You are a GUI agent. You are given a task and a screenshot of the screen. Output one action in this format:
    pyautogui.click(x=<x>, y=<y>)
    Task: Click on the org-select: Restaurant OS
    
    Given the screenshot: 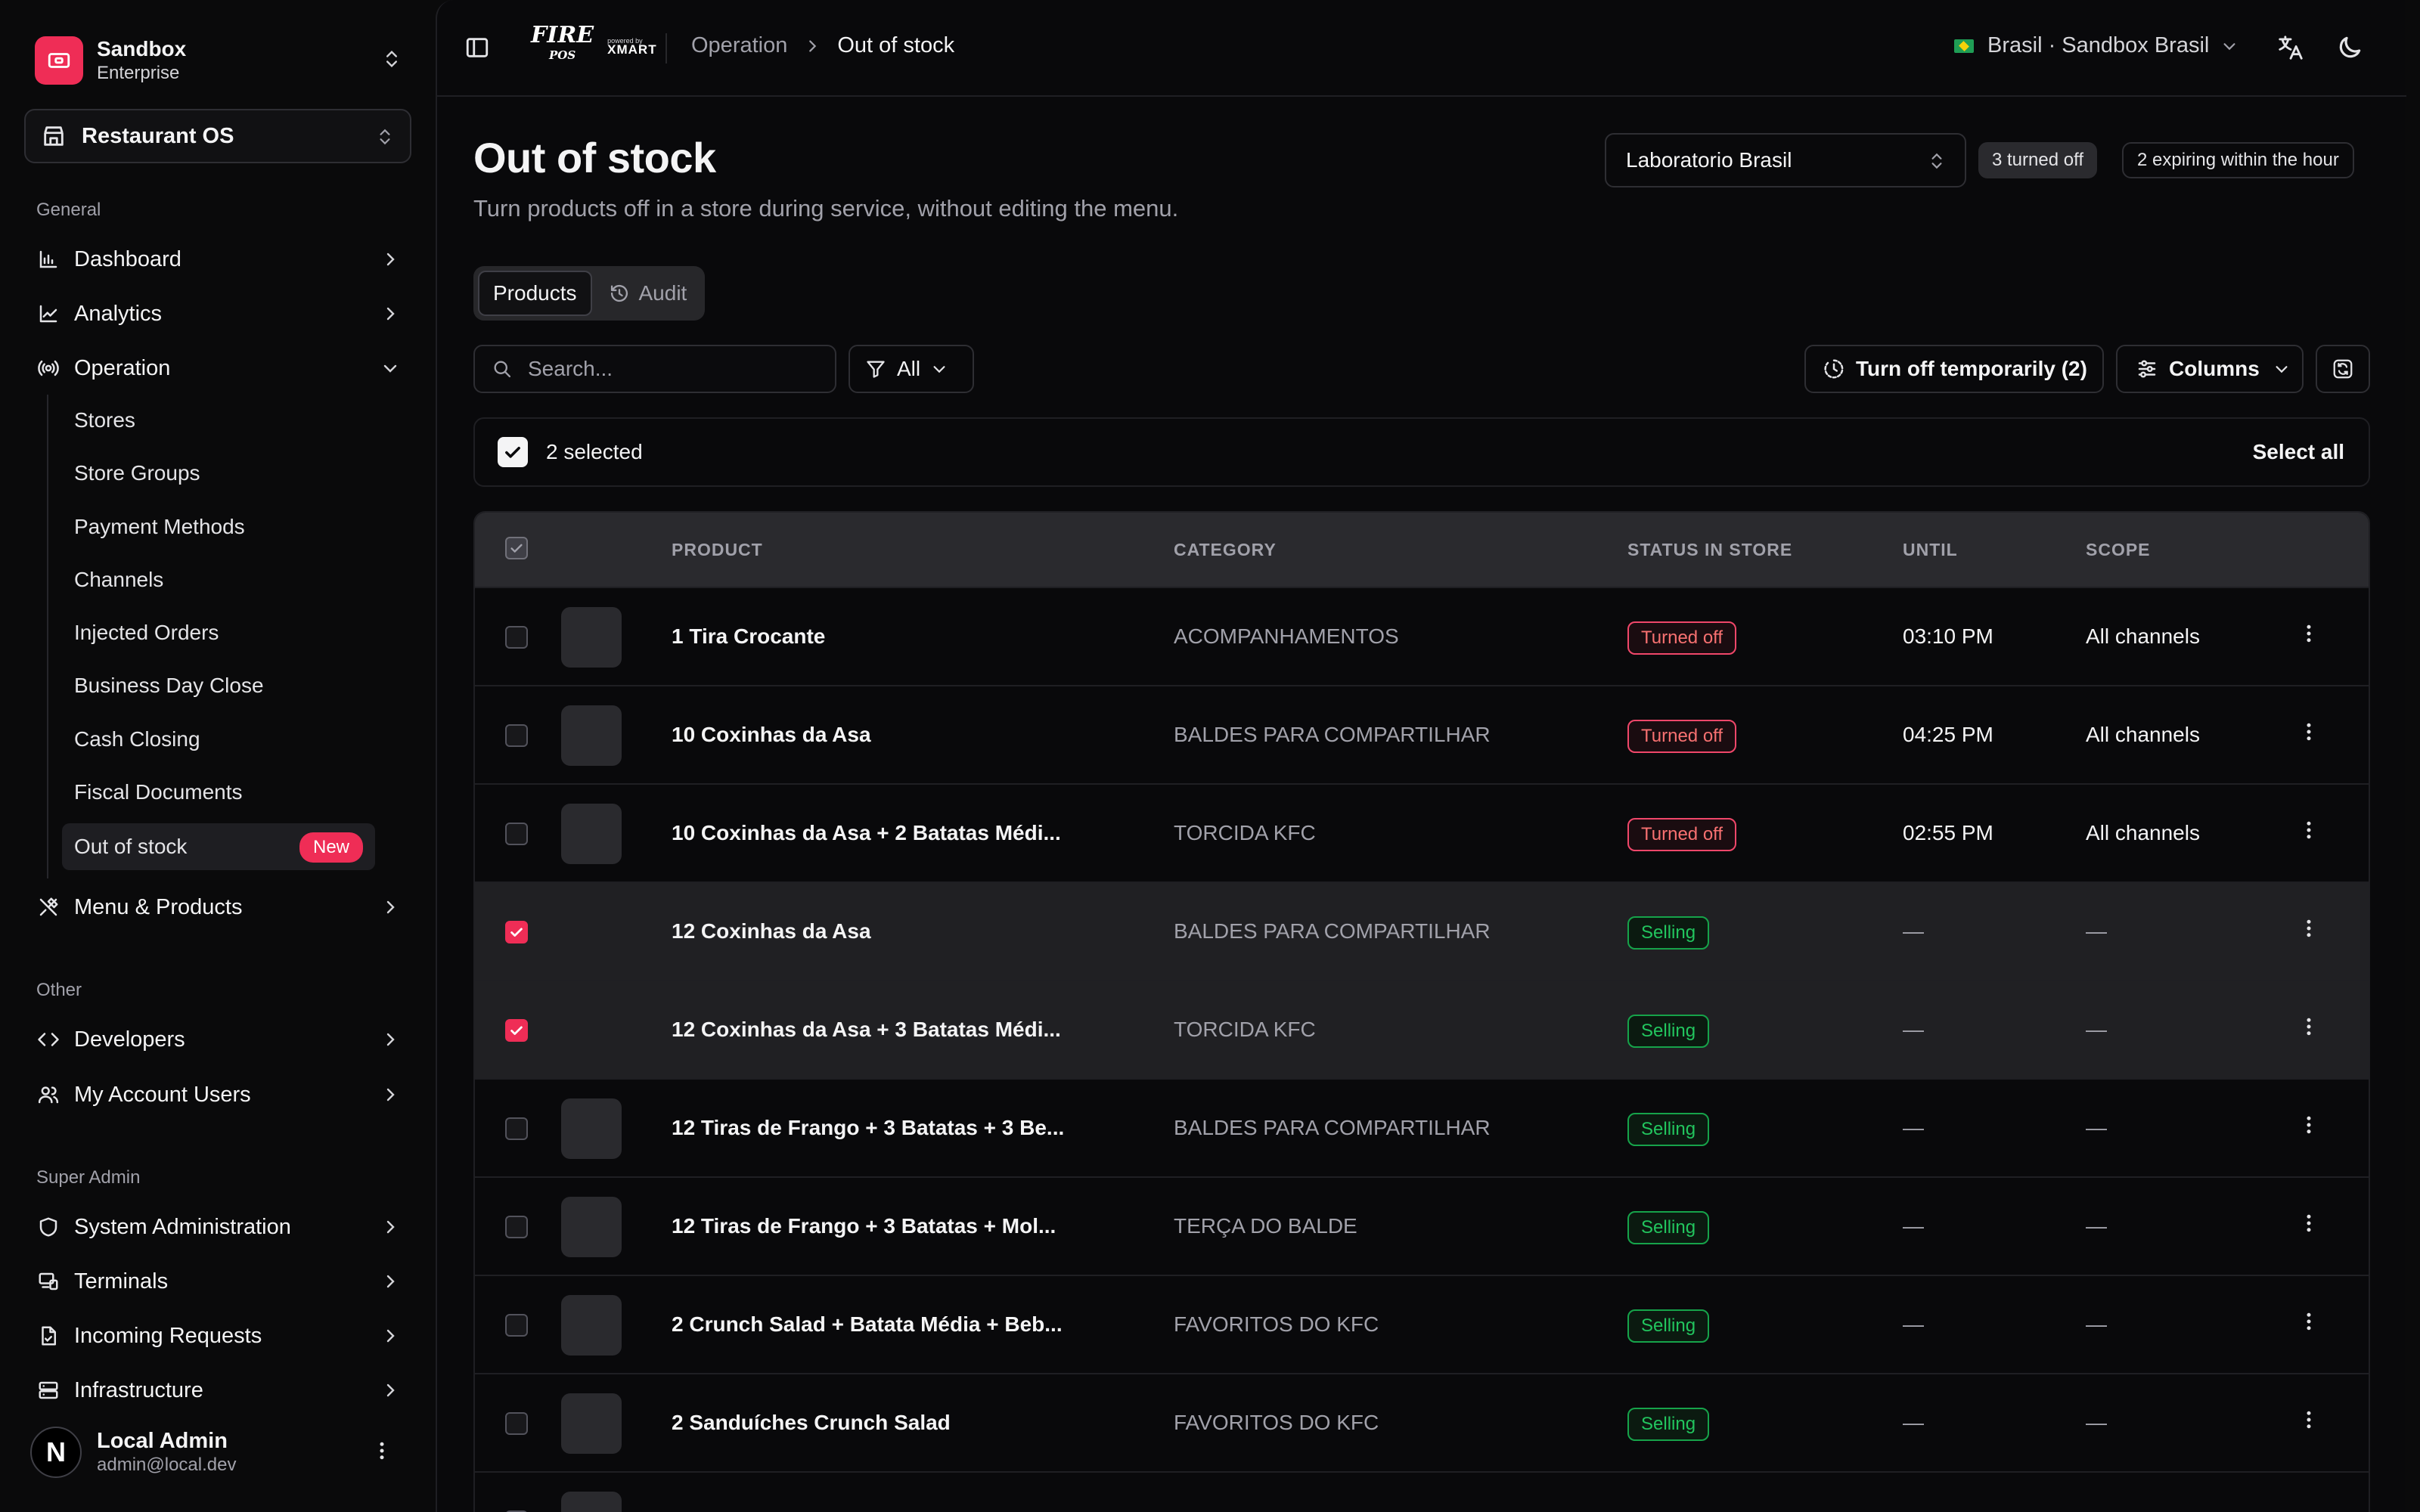 What is the action you would take?
    pyautogui.click(x=217, y=136)
    